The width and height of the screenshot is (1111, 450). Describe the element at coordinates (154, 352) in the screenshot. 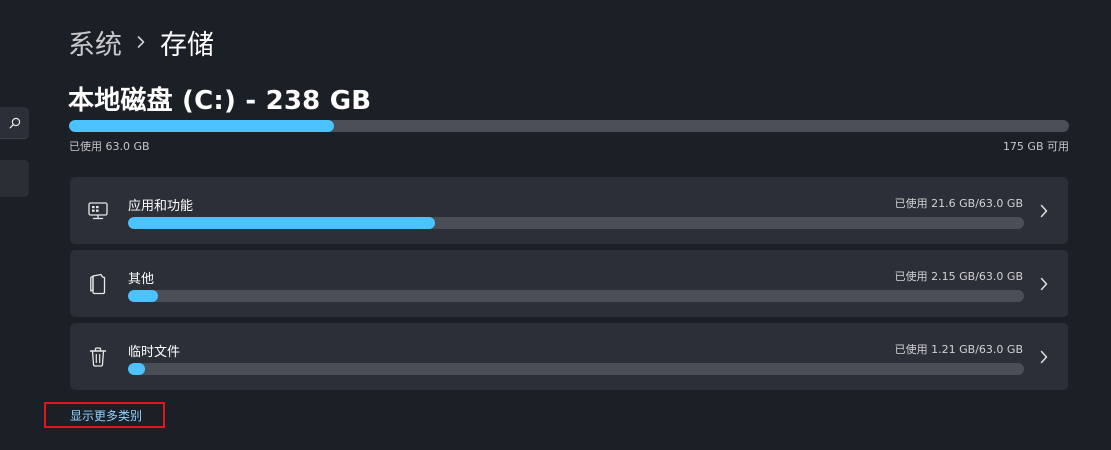

I see `category-label: 临时文件` at that location.